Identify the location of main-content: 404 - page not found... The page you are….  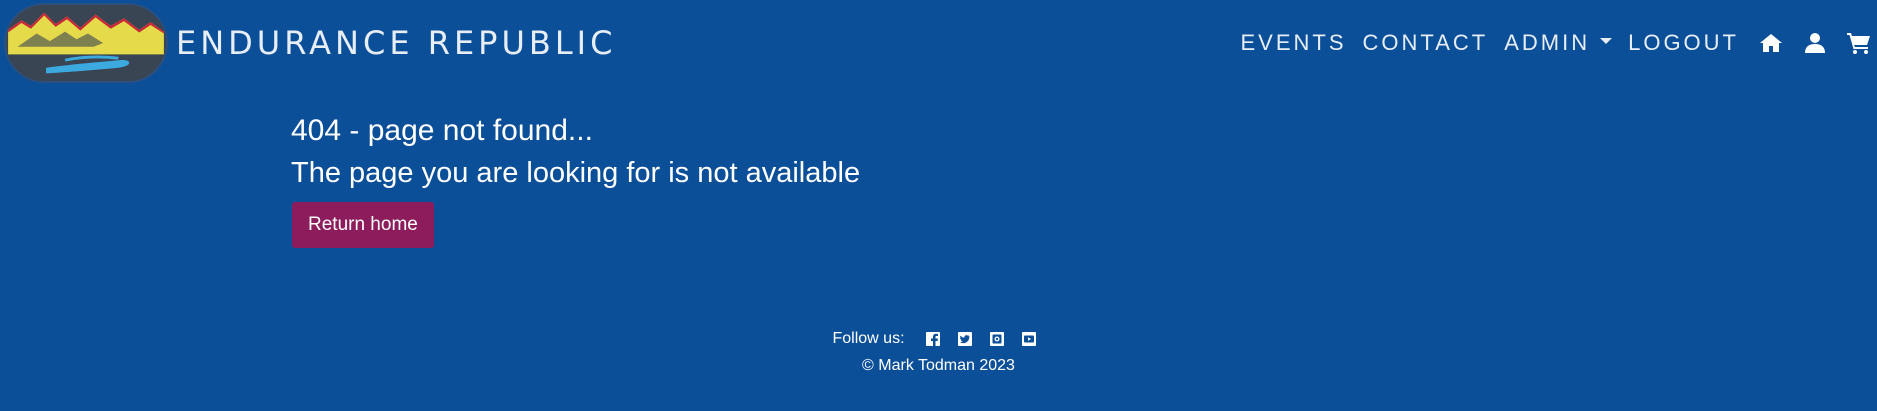
(575, 180).